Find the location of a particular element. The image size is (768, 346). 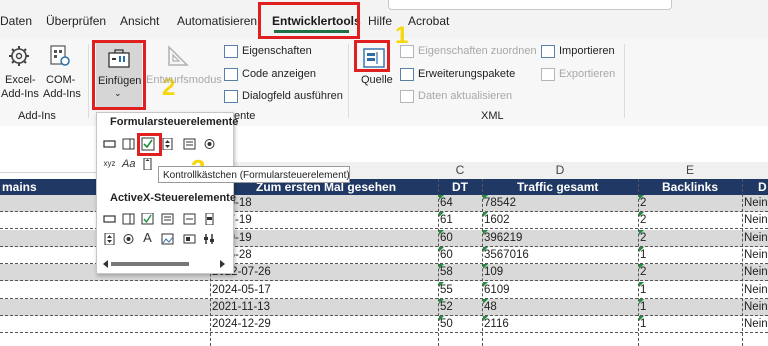

excel-addins-label-2: Add-Ins is located at coordinates (20, 94).